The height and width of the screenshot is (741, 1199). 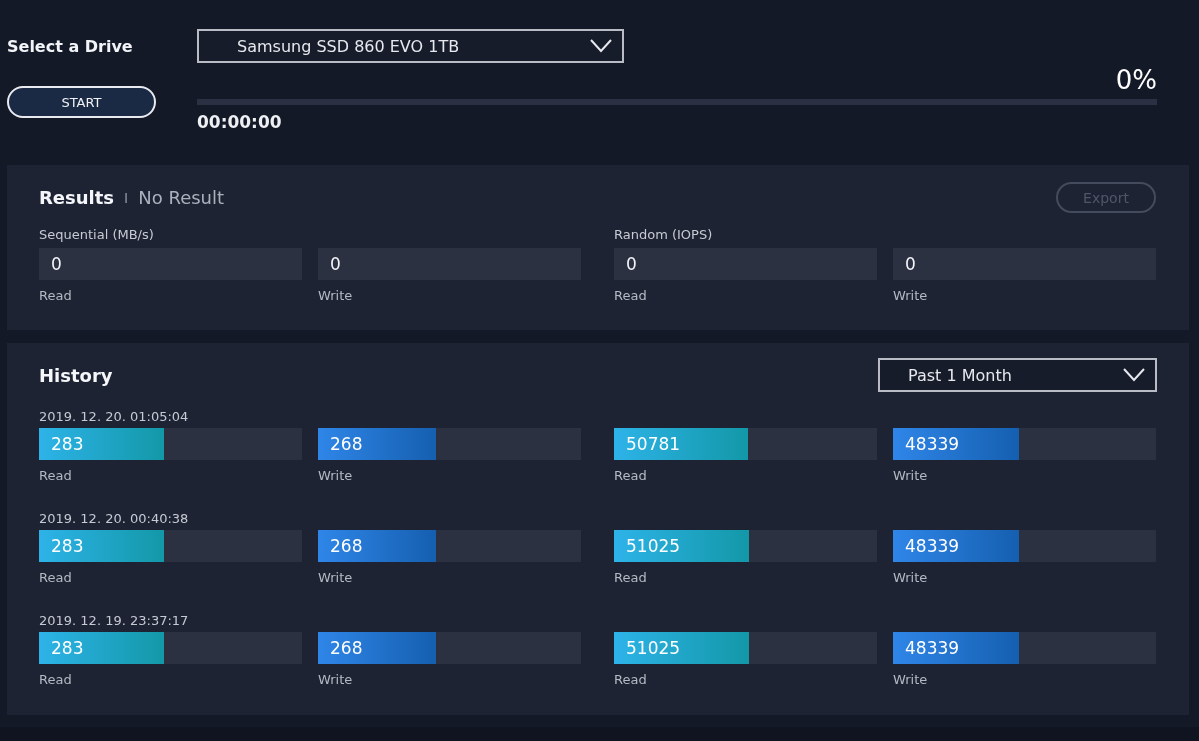 I want to click on timestamp: 2019. 12. 19. 23:37:17, so click(x=114, y=621).